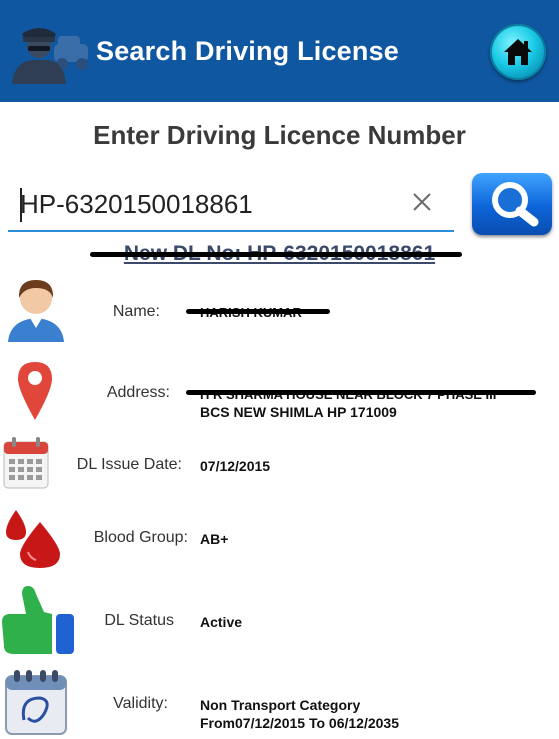  I want to click on thumbs-up-icon, so click(38, 620).